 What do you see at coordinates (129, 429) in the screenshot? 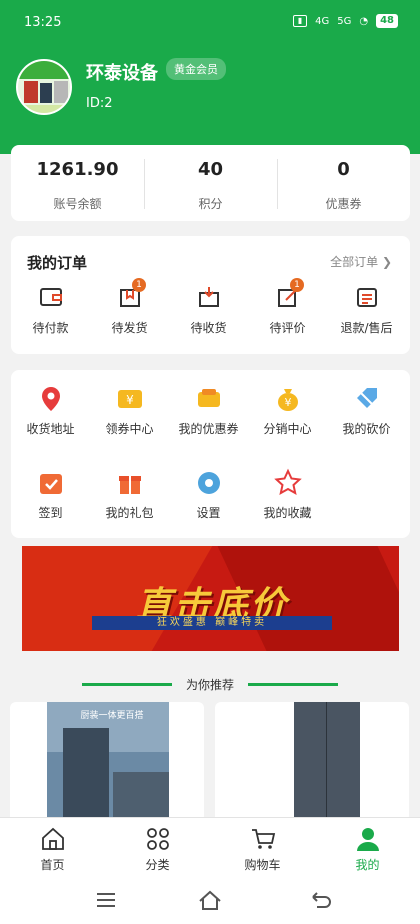
I see `service-label: 领券中心` at bounding box center [129, 429].